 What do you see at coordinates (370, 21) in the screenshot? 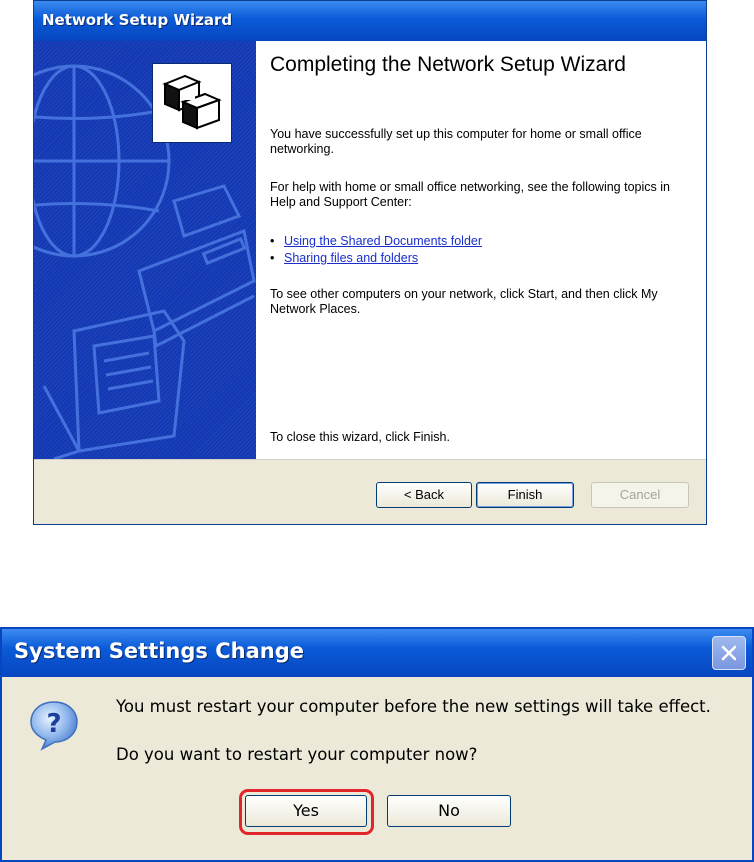
I see `wizard-title-bar: Network Setup Wizard` at bounding box center [370, 21].